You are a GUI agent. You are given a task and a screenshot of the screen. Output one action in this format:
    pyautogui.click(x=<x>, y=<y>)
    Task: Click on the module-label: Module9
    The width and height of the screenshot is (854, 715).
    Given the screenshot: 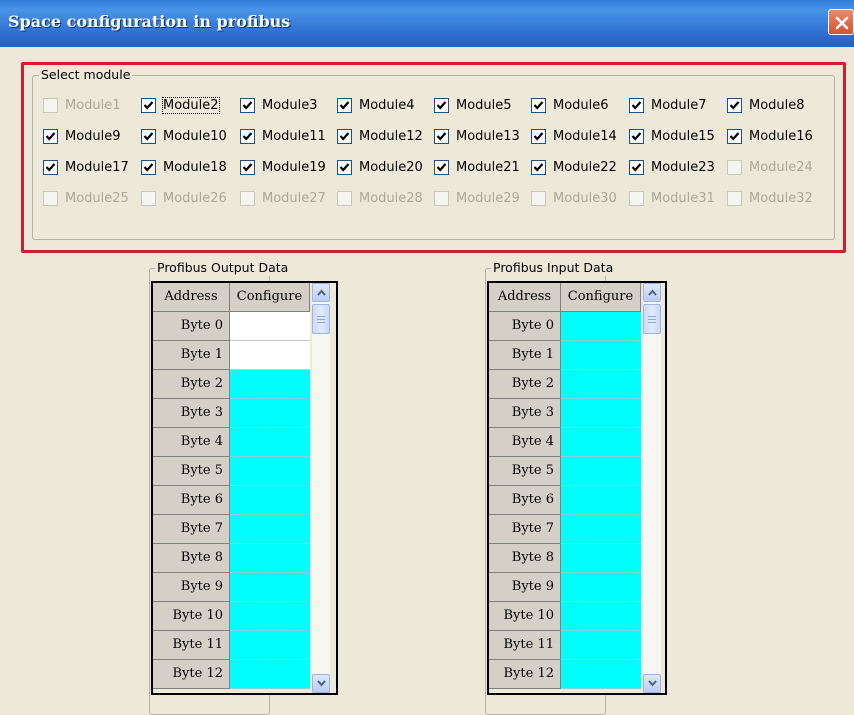 What is the action you would take?
    pyautogui.click(x=93, y=136)
    